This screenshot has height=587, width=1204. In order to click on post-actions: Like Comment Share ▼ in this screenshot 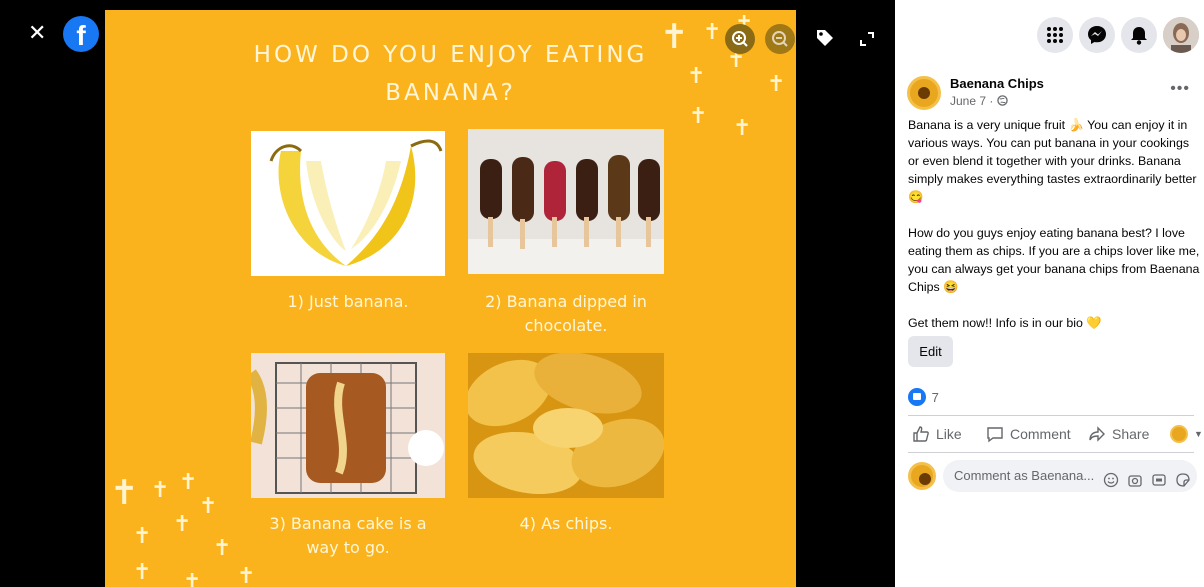, I will do `click(1055, 435)`.